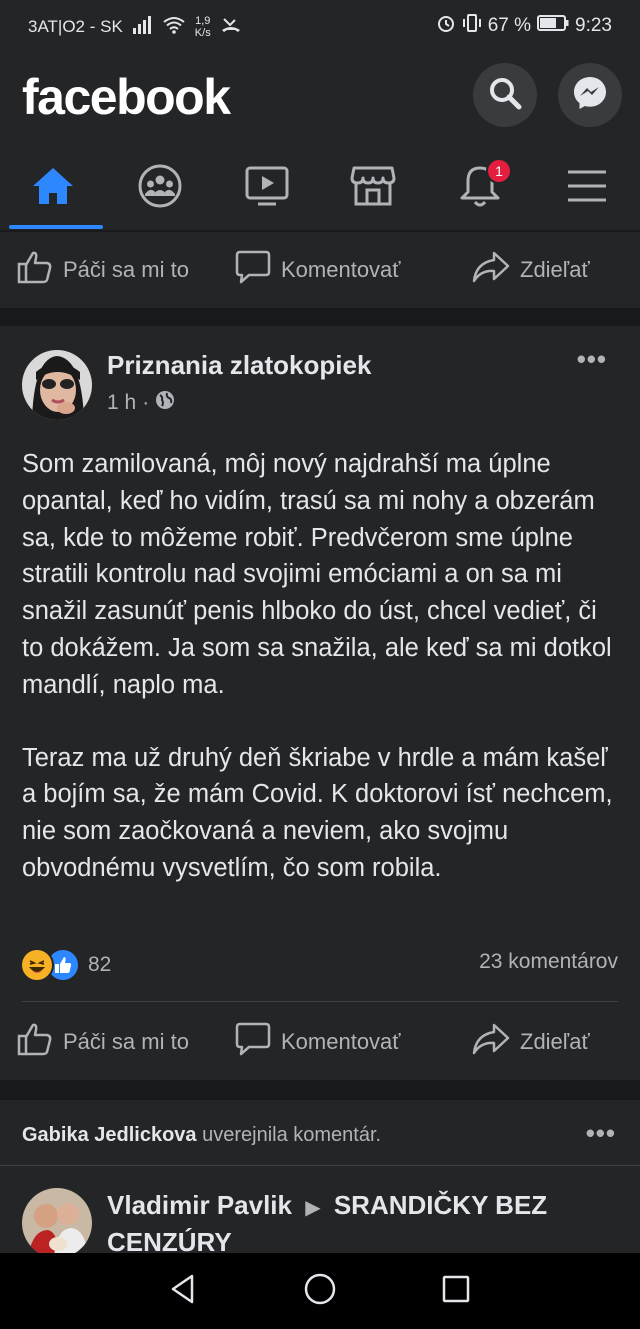 This screenshot has height=1329, width=640. I want to click on post-action-bar: Páči sa mi to Komentovať Zdieľať, so click(320, 1042).